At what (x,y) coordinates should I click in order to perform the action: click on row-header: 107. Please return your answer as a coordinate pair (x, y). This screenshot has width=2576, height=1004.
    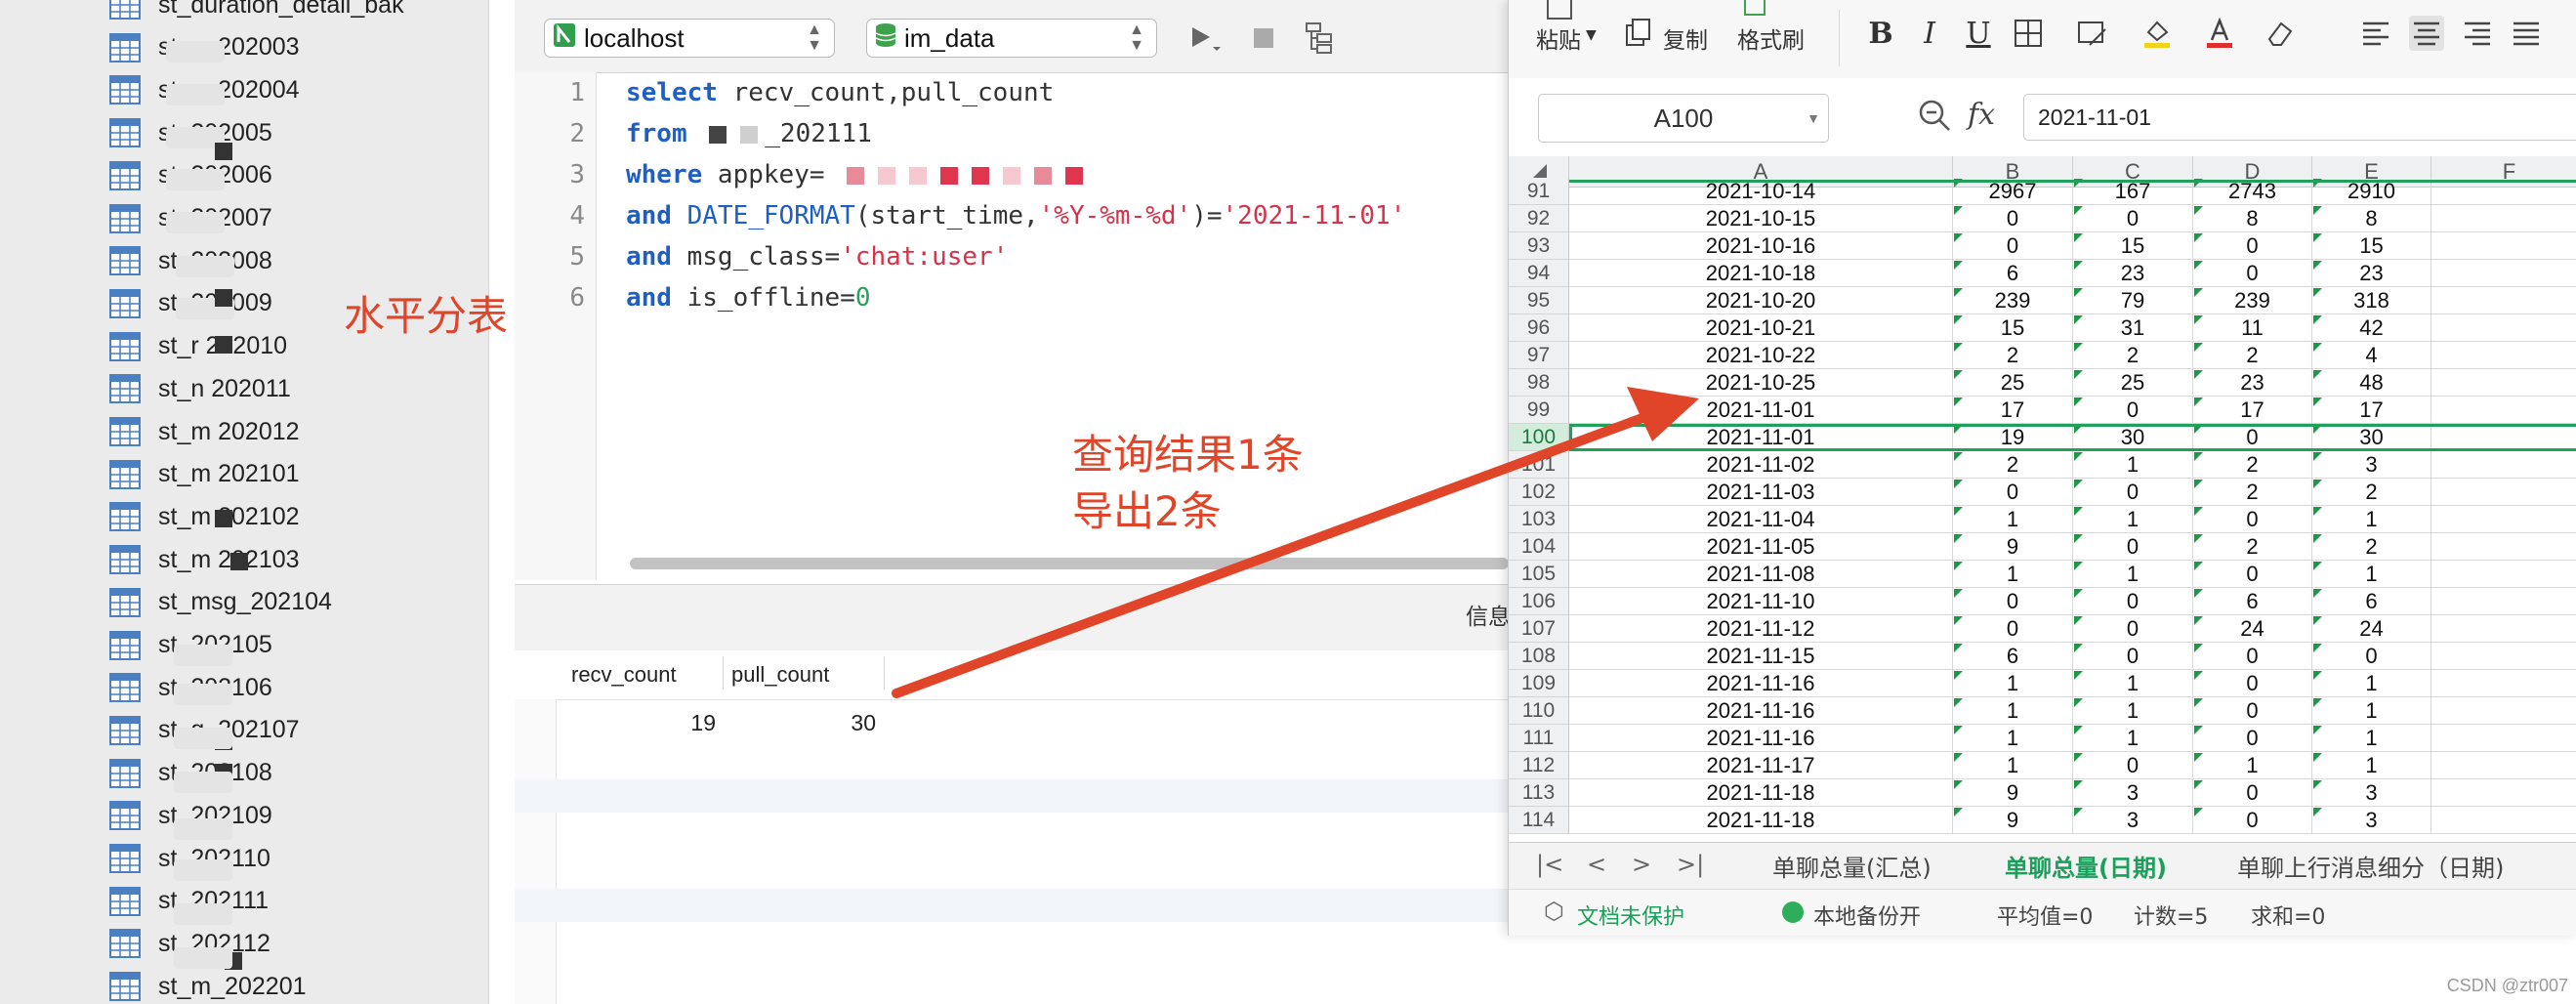
    Looking at the image, I should click on (1539, 629).